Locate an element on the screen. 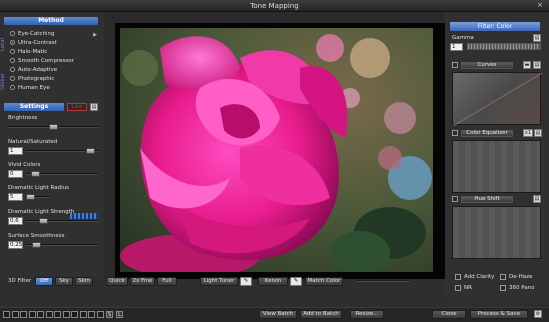 The width and height of the screenshot is (549, 322). filter-3d-label: 3D Filter is located at coordinates (20, 281).